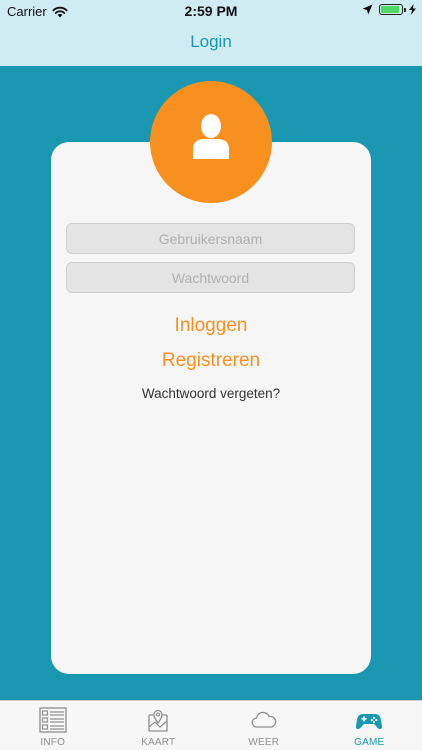 The width and height of the screenshot is (422, 750). I want to click on battery-cap, so click(405, 10).